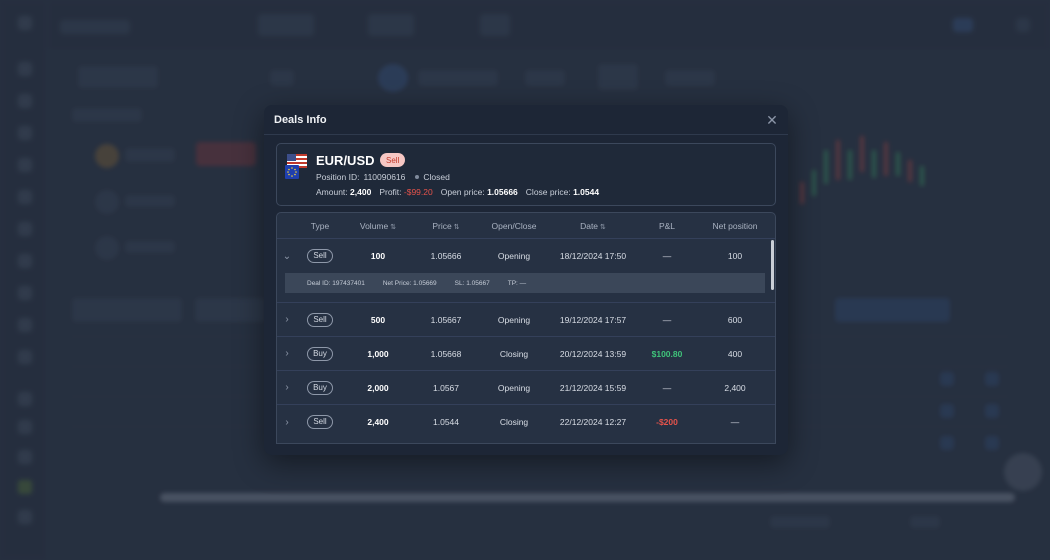 This screenshot has width=1050, height=560. What do you see at coordinates (526, 298) in the screenshot?
I see `detail-spacer` at bounding box center [526, 298].